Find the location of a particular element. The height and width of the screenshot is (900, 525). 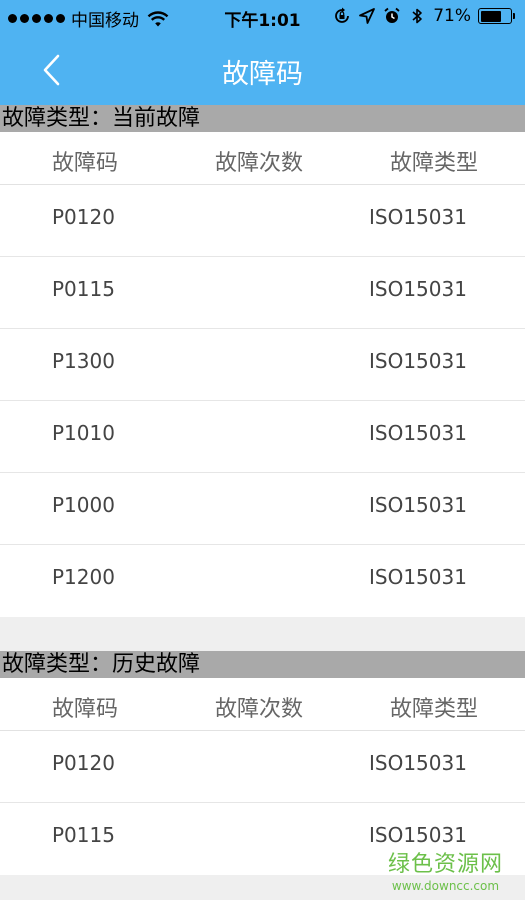

table-row: P1000 ISO15031 is located at coordinates (262, 509).